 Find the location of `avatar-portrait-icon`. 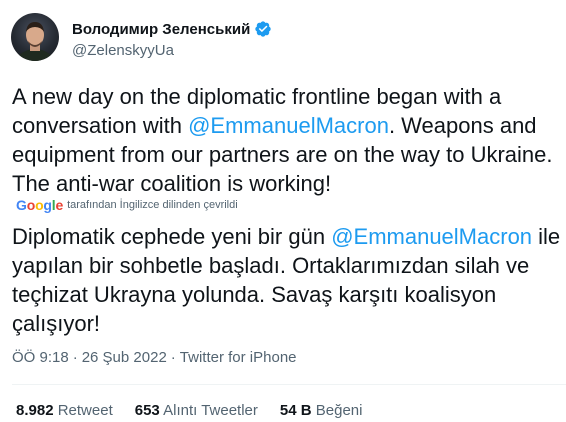

avatar-portrait-icon is located at coordinates (35, 41).